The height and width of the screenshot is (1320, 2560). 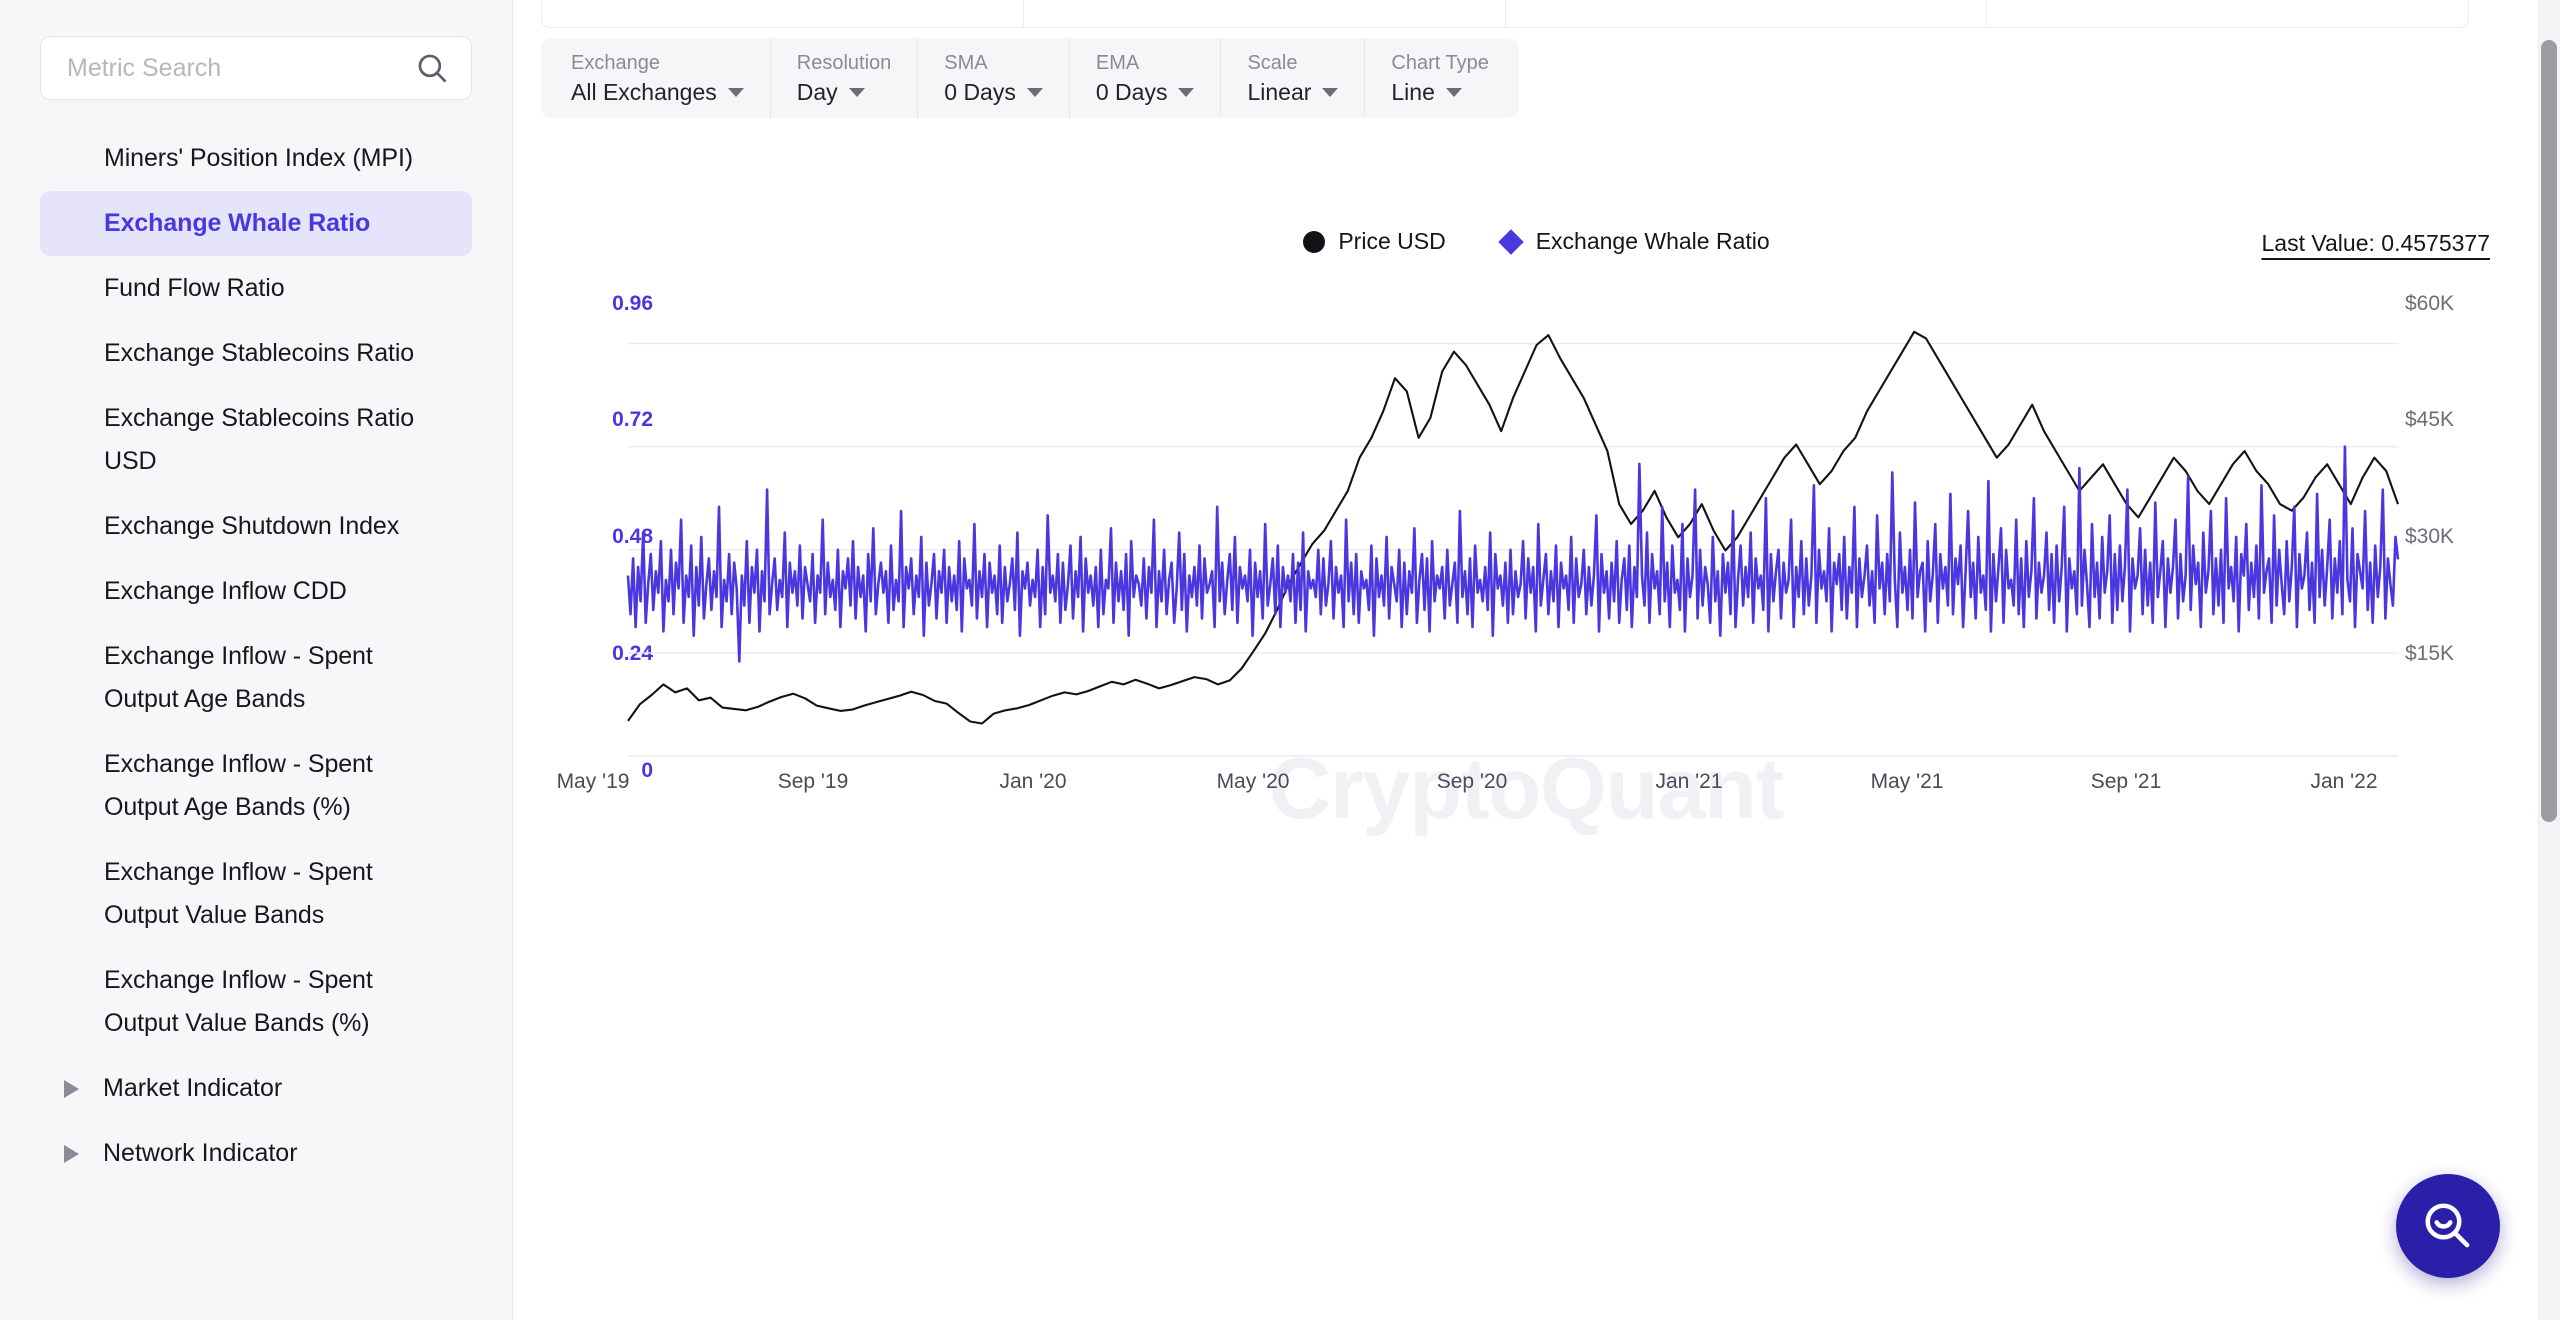 What do you see at coordinates (256, 353) in the screenshot?
I see `sidebar-item-exchange-stablecoins-ratio: Exchange Stablecoins Ratio` at bounding box center [256, 353].